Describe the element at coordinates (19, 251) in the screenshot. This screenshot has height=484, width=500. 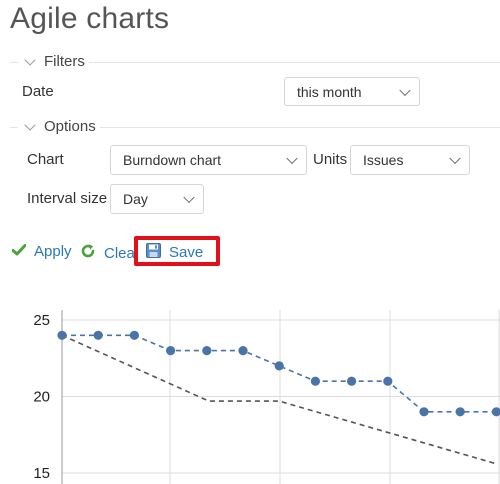
I see `checkmark-icon` at that location.